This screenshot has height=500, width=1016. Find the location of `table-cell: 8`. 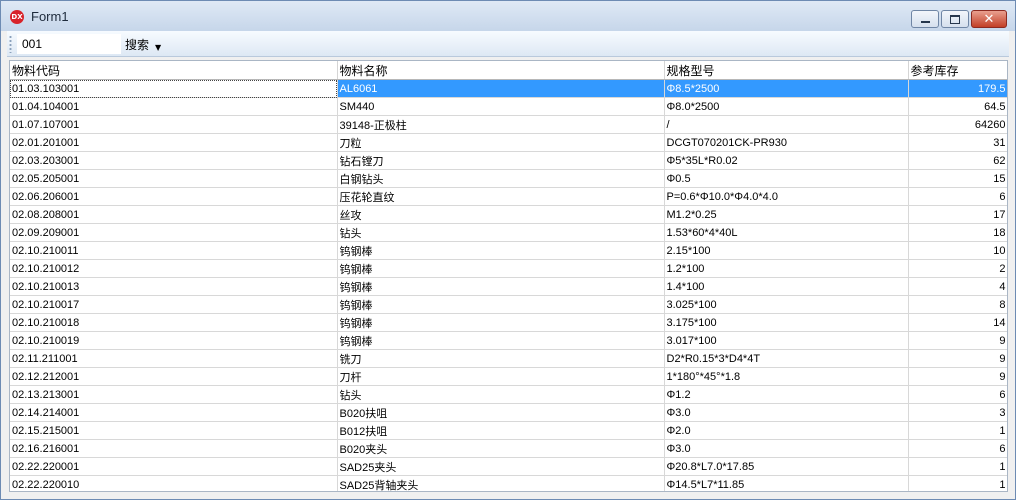

table-cell: 8 is located at coordinates (957, 304).